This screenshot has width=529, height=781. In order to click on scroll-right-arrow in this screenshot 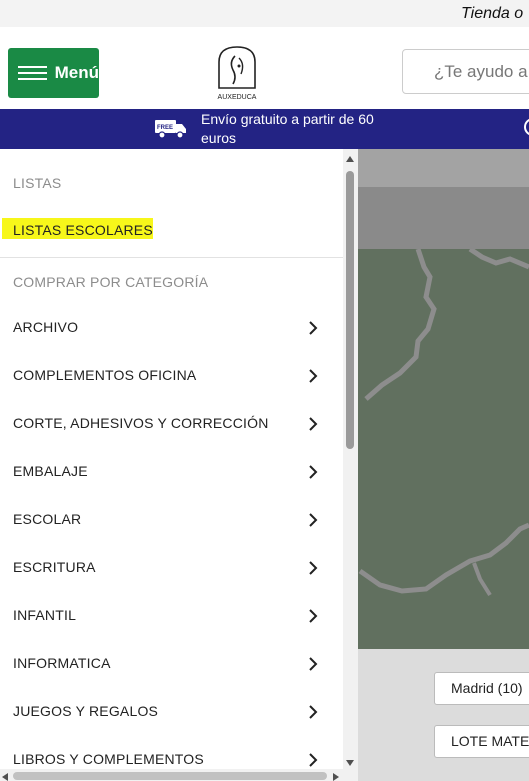, I will do `click(336, 777)`.